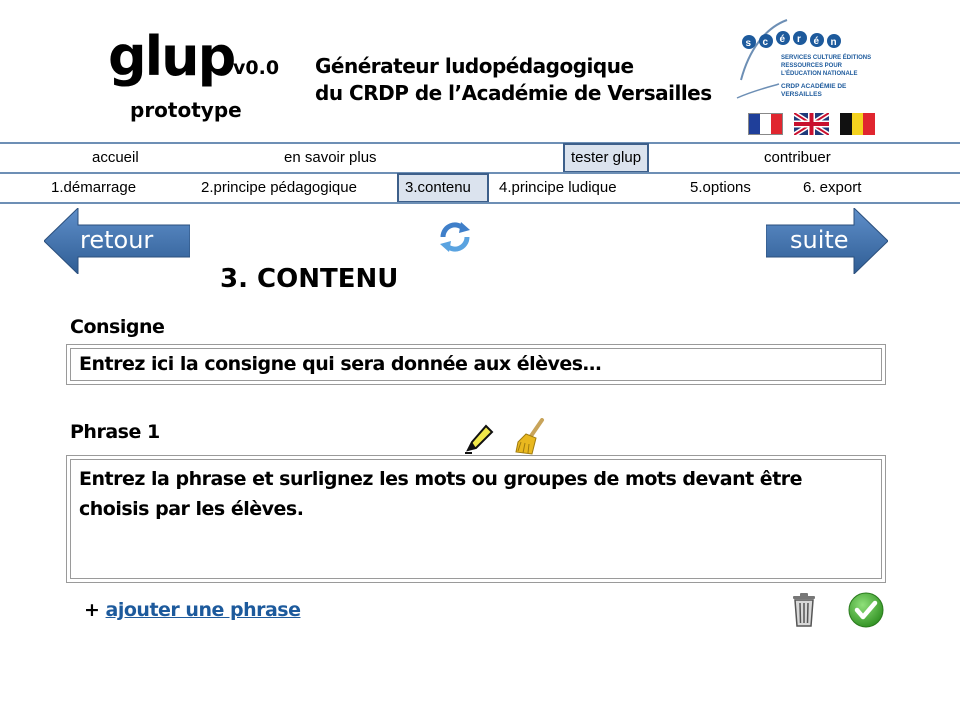 Image resolution: width=960 pixels, height=720 pixels. Describe the element at coordinates (720, 188) in the screenshot. I see `step-options: 5.options` at that location.